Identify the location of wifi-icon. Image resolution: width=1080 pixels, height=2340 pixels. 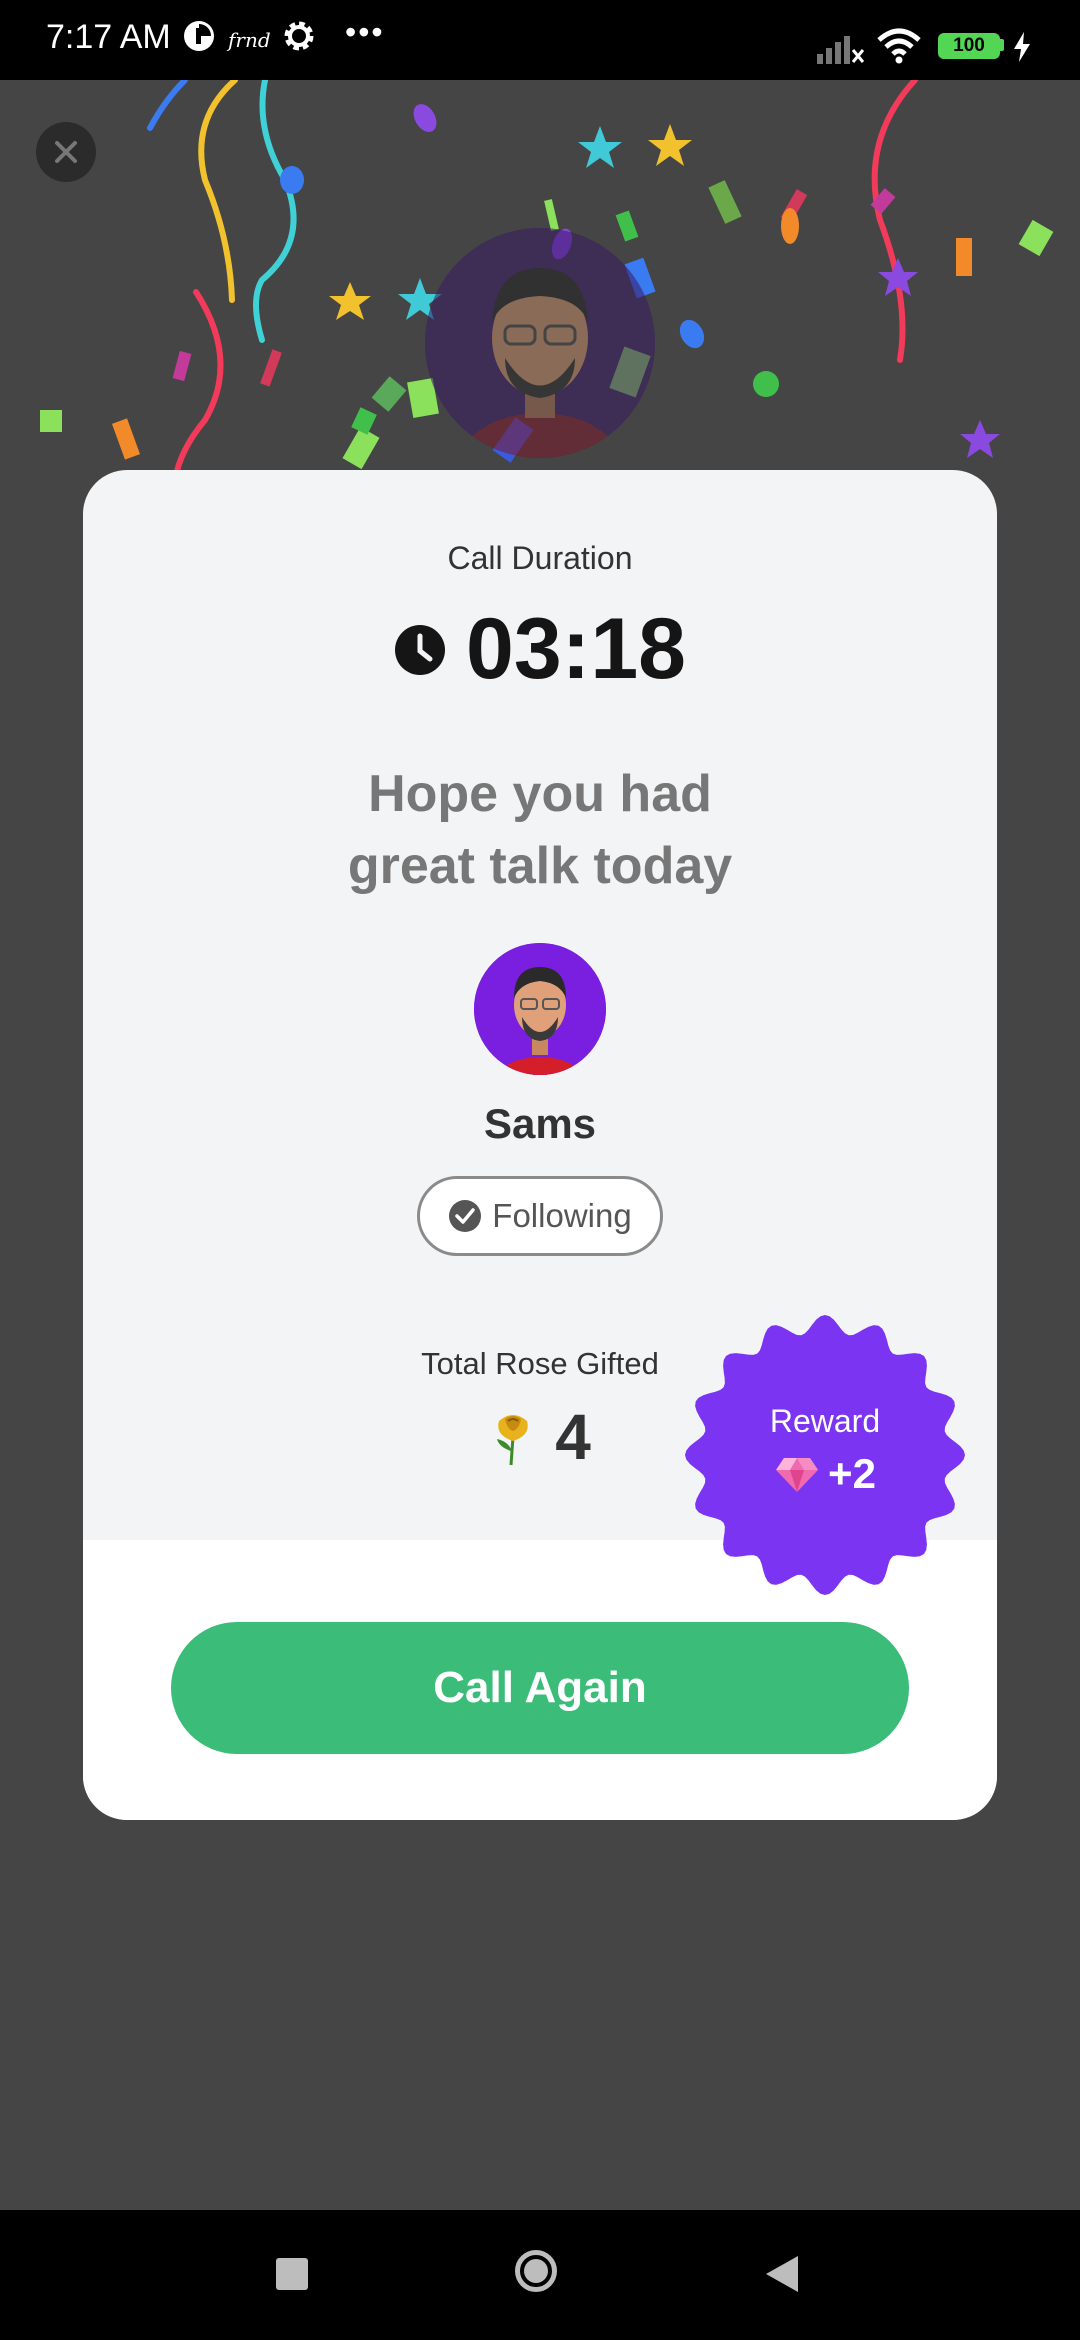
(899, 48).